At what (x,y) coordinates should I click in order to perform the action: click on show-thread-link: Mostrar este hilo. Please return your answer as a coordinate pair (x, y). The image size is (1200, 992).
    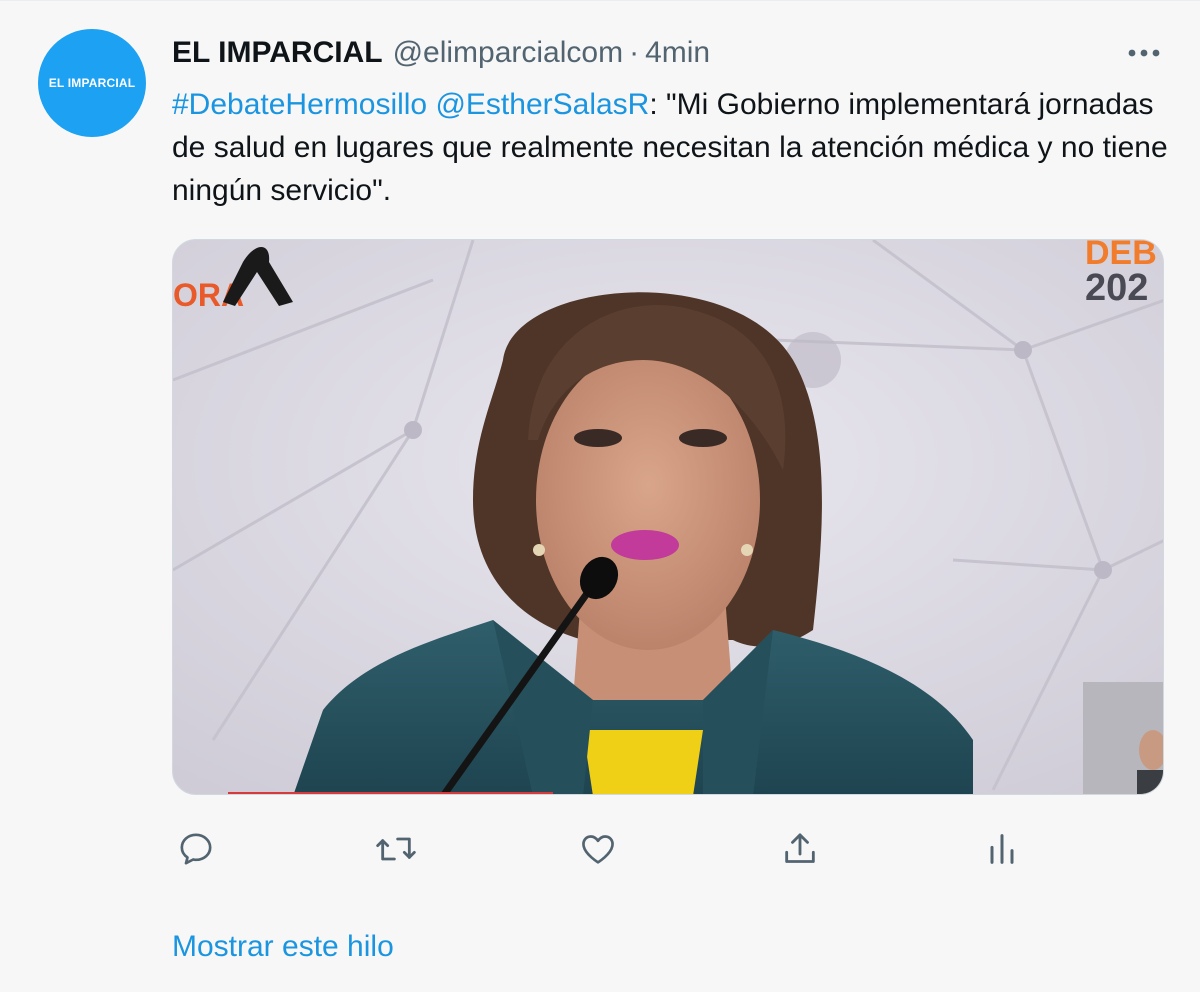
    Looking at the image, I should click on (283, 947).